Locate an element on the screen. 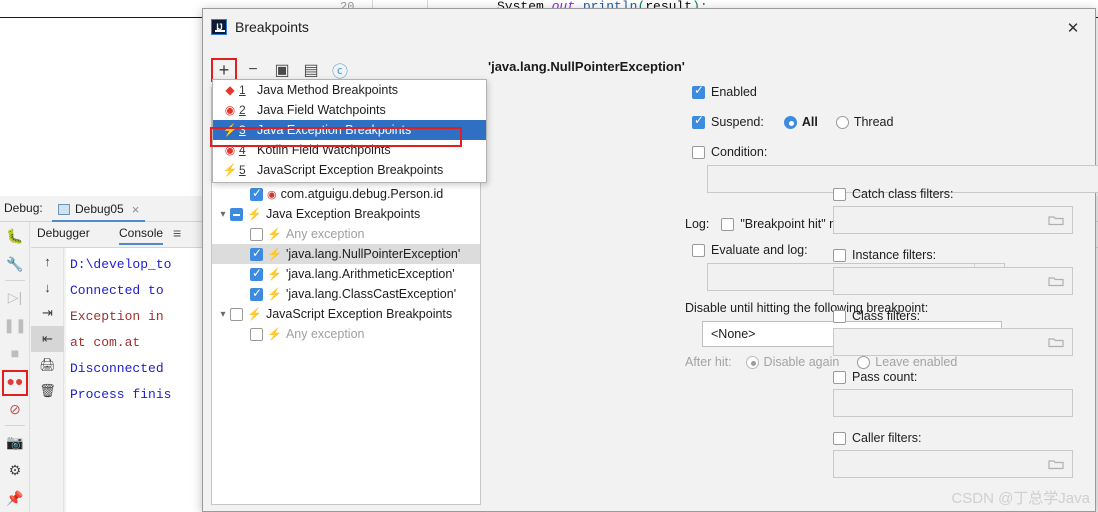 This screenshot has width=1098, height=512. soft-wrap-icon: ⇥ is located at coordinates (47, 313).